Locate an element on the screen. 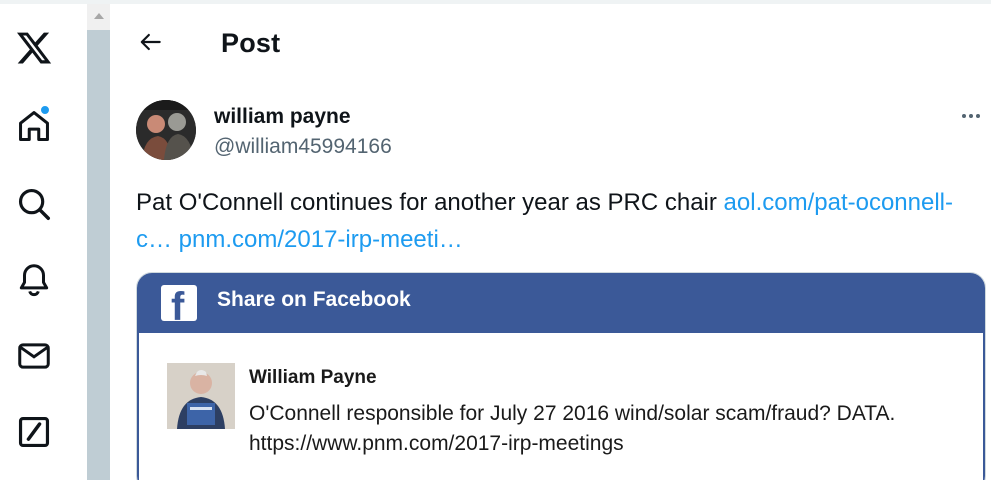 The height and width of the screenshot is (480, 991). more-horizontal-icon is located at coordinates (971, 116).